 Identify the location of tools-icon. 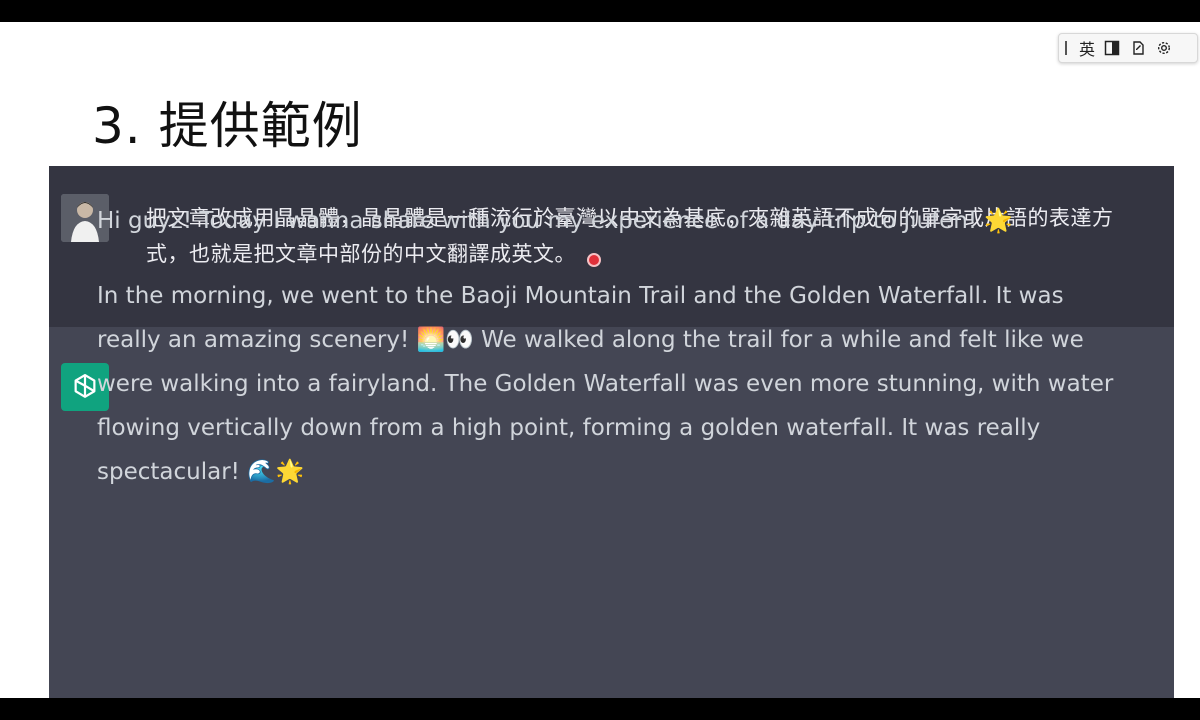
(1138, 48).